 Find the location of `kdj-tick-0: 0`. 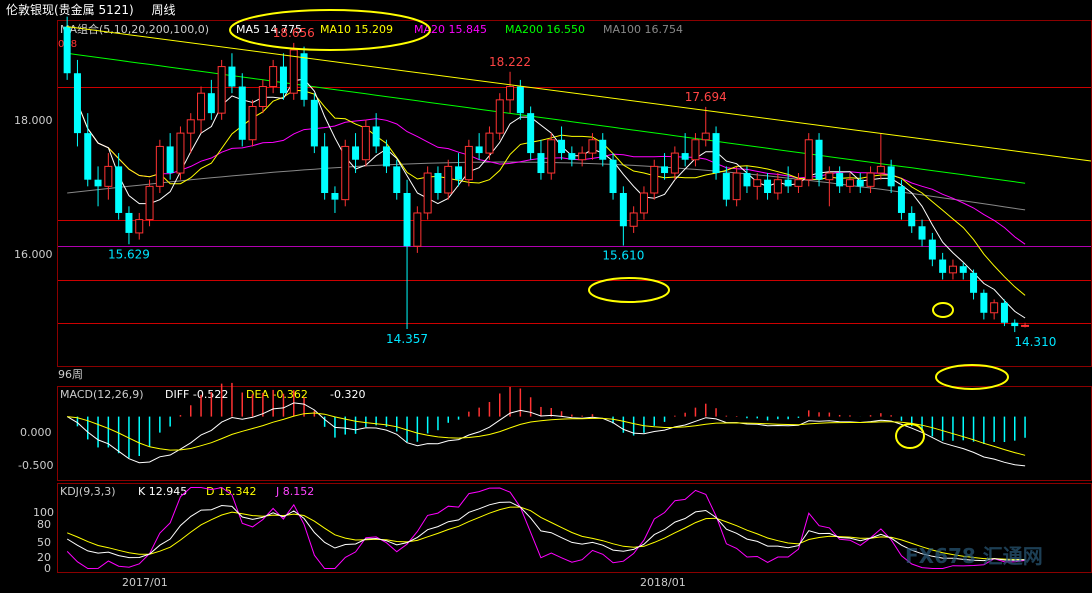

kdj-tick-0: 0 is located at coordinates (47, 568).